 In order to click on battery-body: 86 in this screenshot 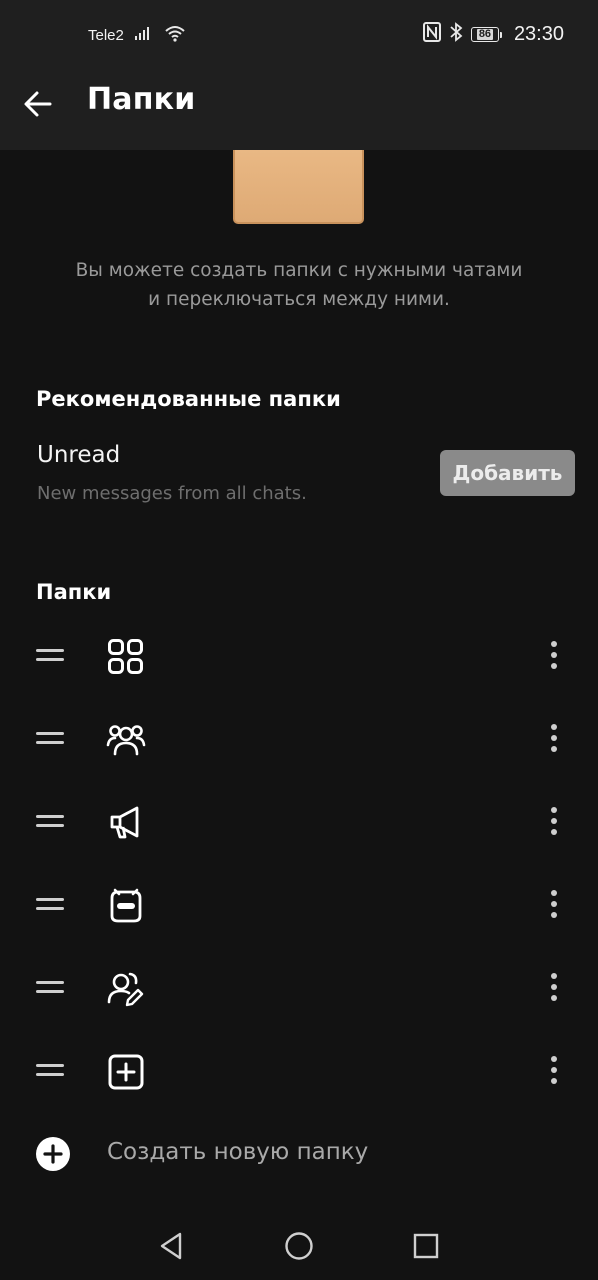, I will do `click(484, 34)`.